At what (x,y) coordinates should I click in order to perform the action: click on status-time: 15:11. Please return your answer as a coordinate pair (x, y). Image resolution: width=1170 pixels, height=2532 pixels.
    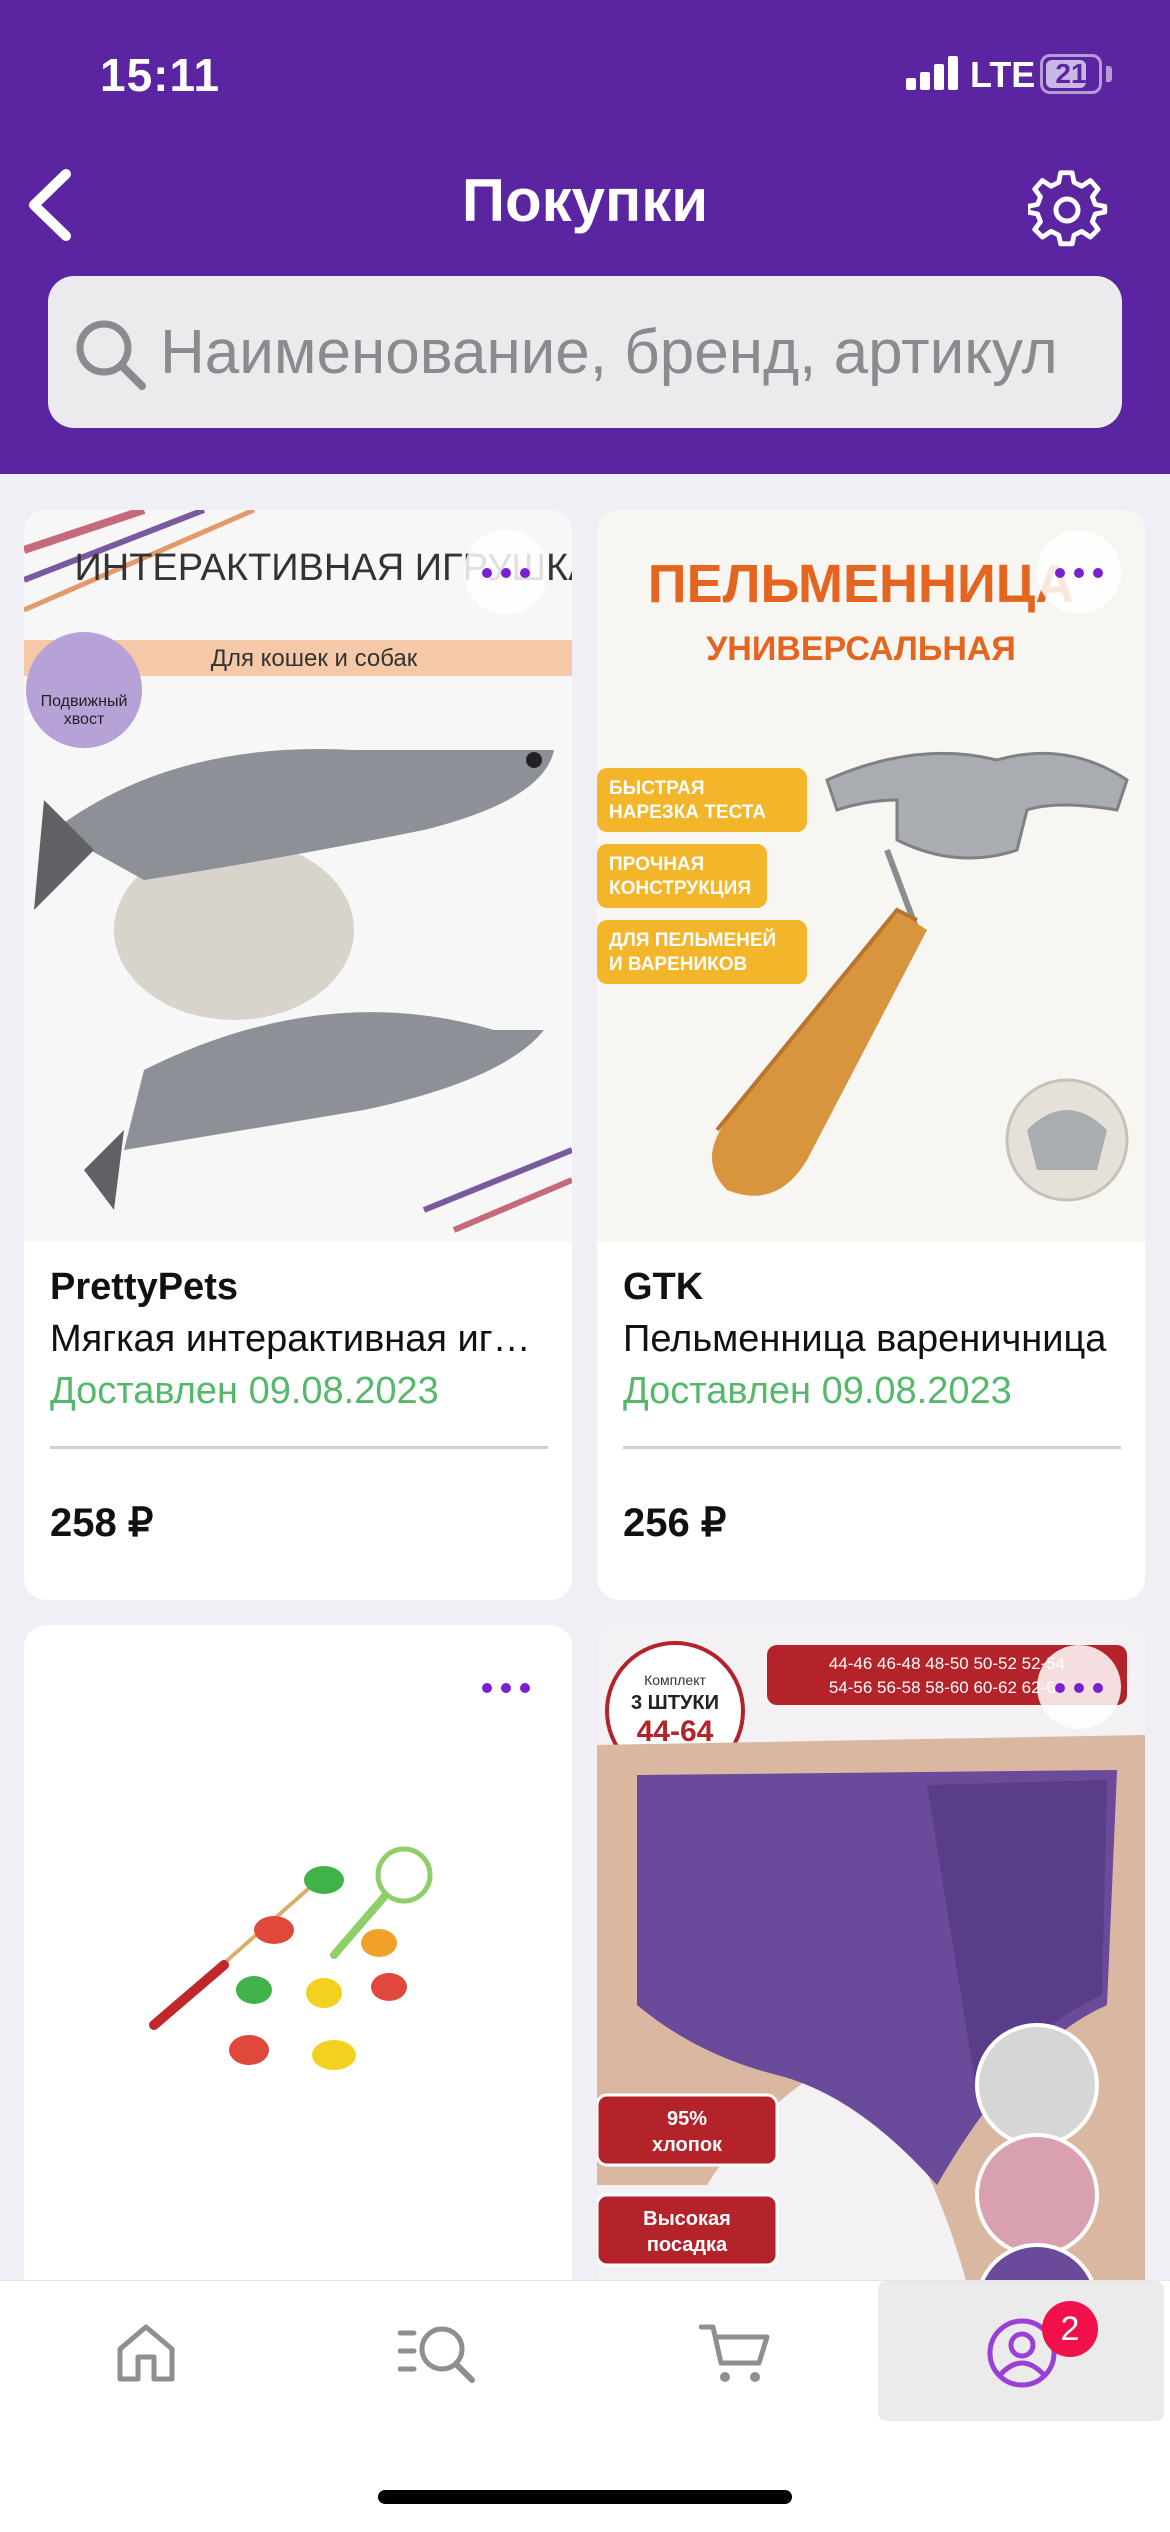
    Looking at the image, I should click on (160, 75).